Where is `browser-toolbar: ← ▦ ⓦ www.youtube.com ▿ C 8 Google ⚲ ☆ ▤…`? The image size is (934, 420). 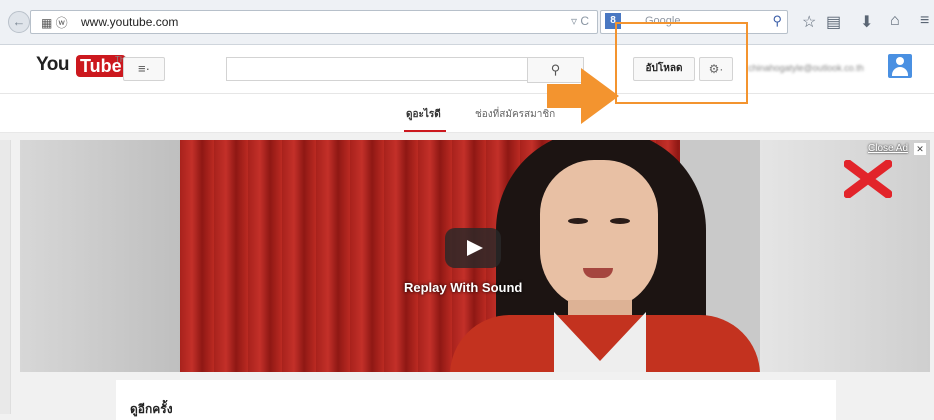 browser-toolbar: ← ▦ ⓦ www.youtube.com ▿ C 8 Google ⚲ ☆ ▤… is located at coordinates (467, 22).